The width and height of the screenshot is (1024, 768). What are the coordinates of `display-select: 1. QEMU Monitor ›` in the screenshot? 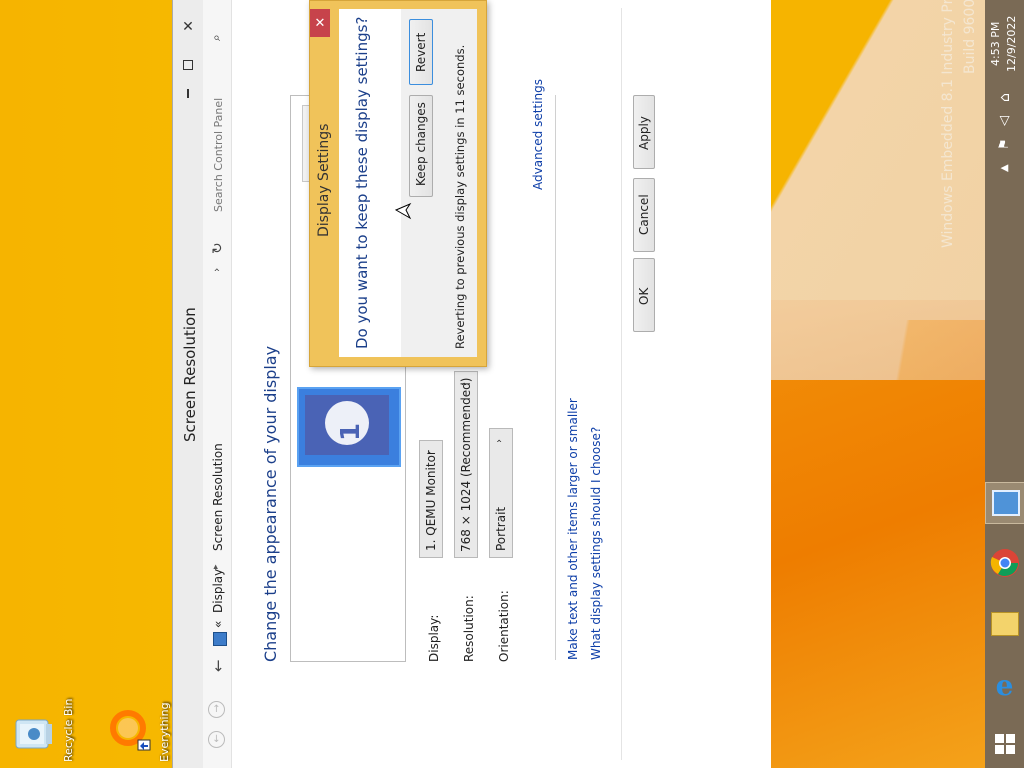 It's located at (431, 499).